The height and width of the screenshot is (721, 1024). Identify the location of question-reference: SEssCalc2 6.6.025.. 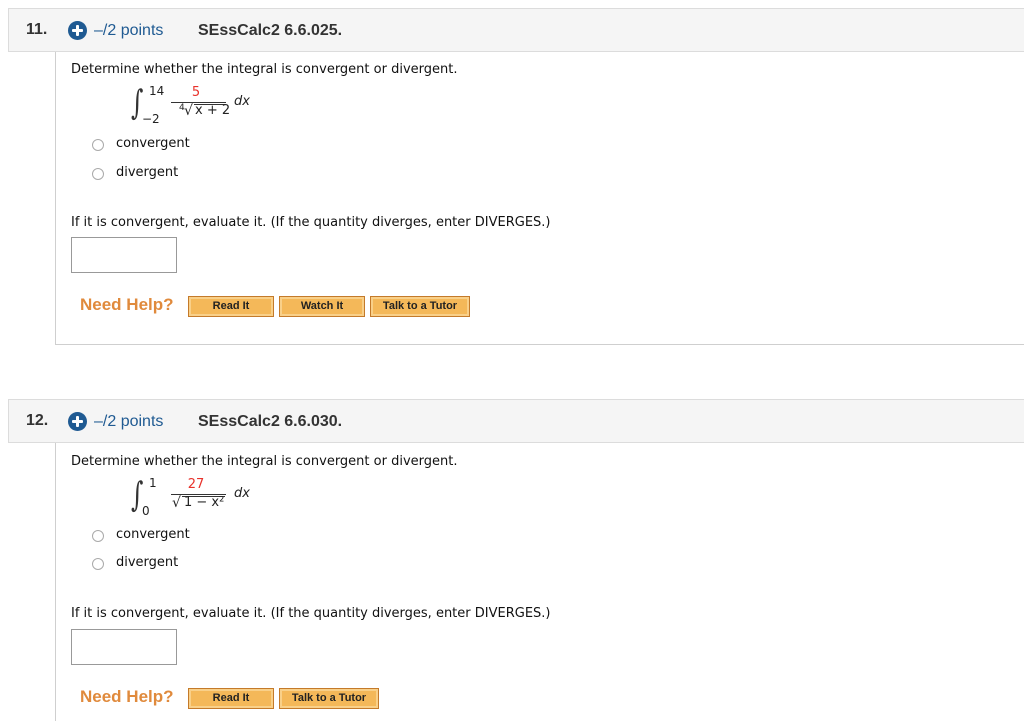
(270, 30).